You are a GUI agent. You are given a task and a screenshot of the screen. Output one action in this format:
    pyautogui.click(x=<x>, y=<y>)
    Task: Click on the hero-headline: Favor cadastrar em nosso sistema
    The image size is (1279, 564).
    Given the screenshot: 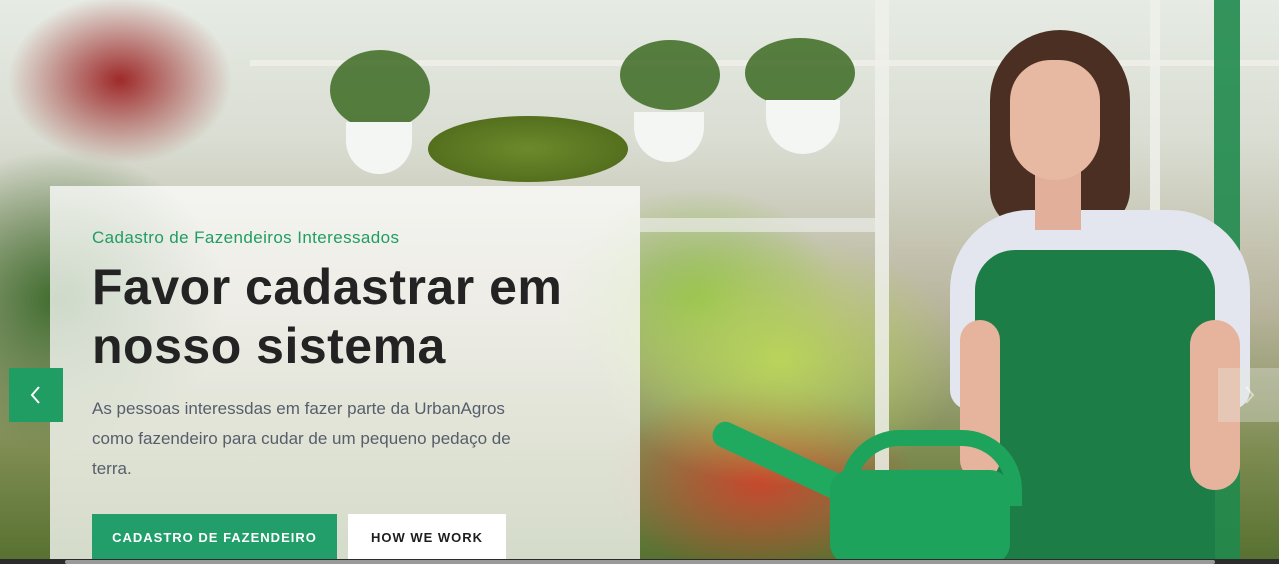 What is the action you would take?
    pyautogui.click(x=327, y=316)
    